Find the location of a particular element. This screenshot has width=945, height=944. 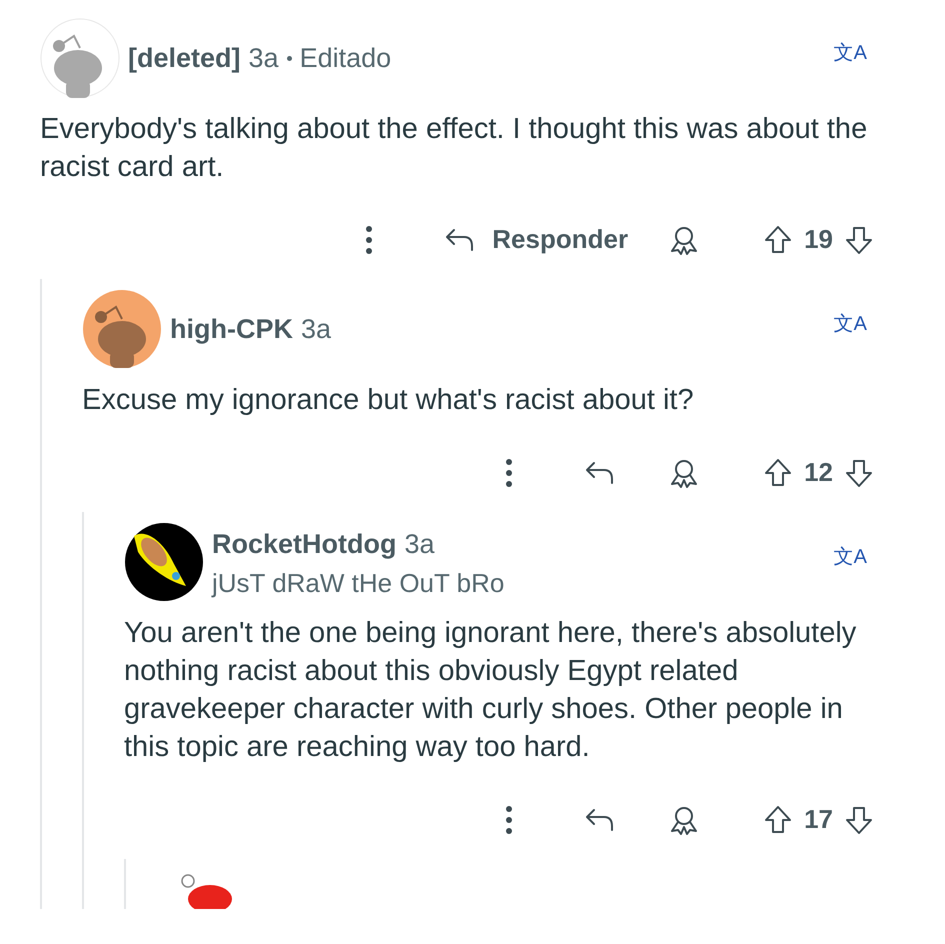

reply-button: Responder is located at coordinates (536, 239).